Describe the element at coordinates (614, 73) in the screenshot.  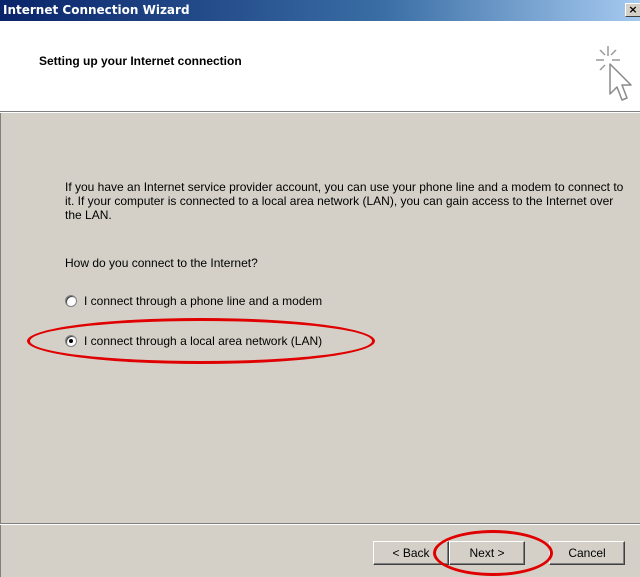
I see `wizard-cursor-sparkle-icon` at that location.